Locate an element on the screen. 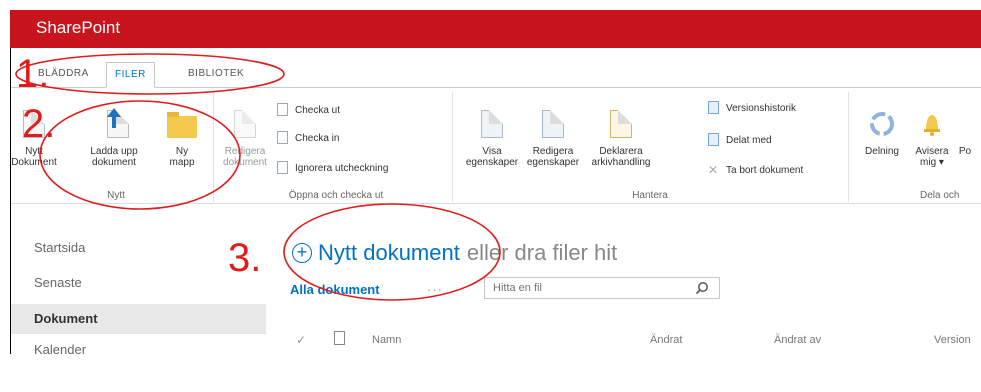  tab-files: FILER is located at coordinates (130, 75).